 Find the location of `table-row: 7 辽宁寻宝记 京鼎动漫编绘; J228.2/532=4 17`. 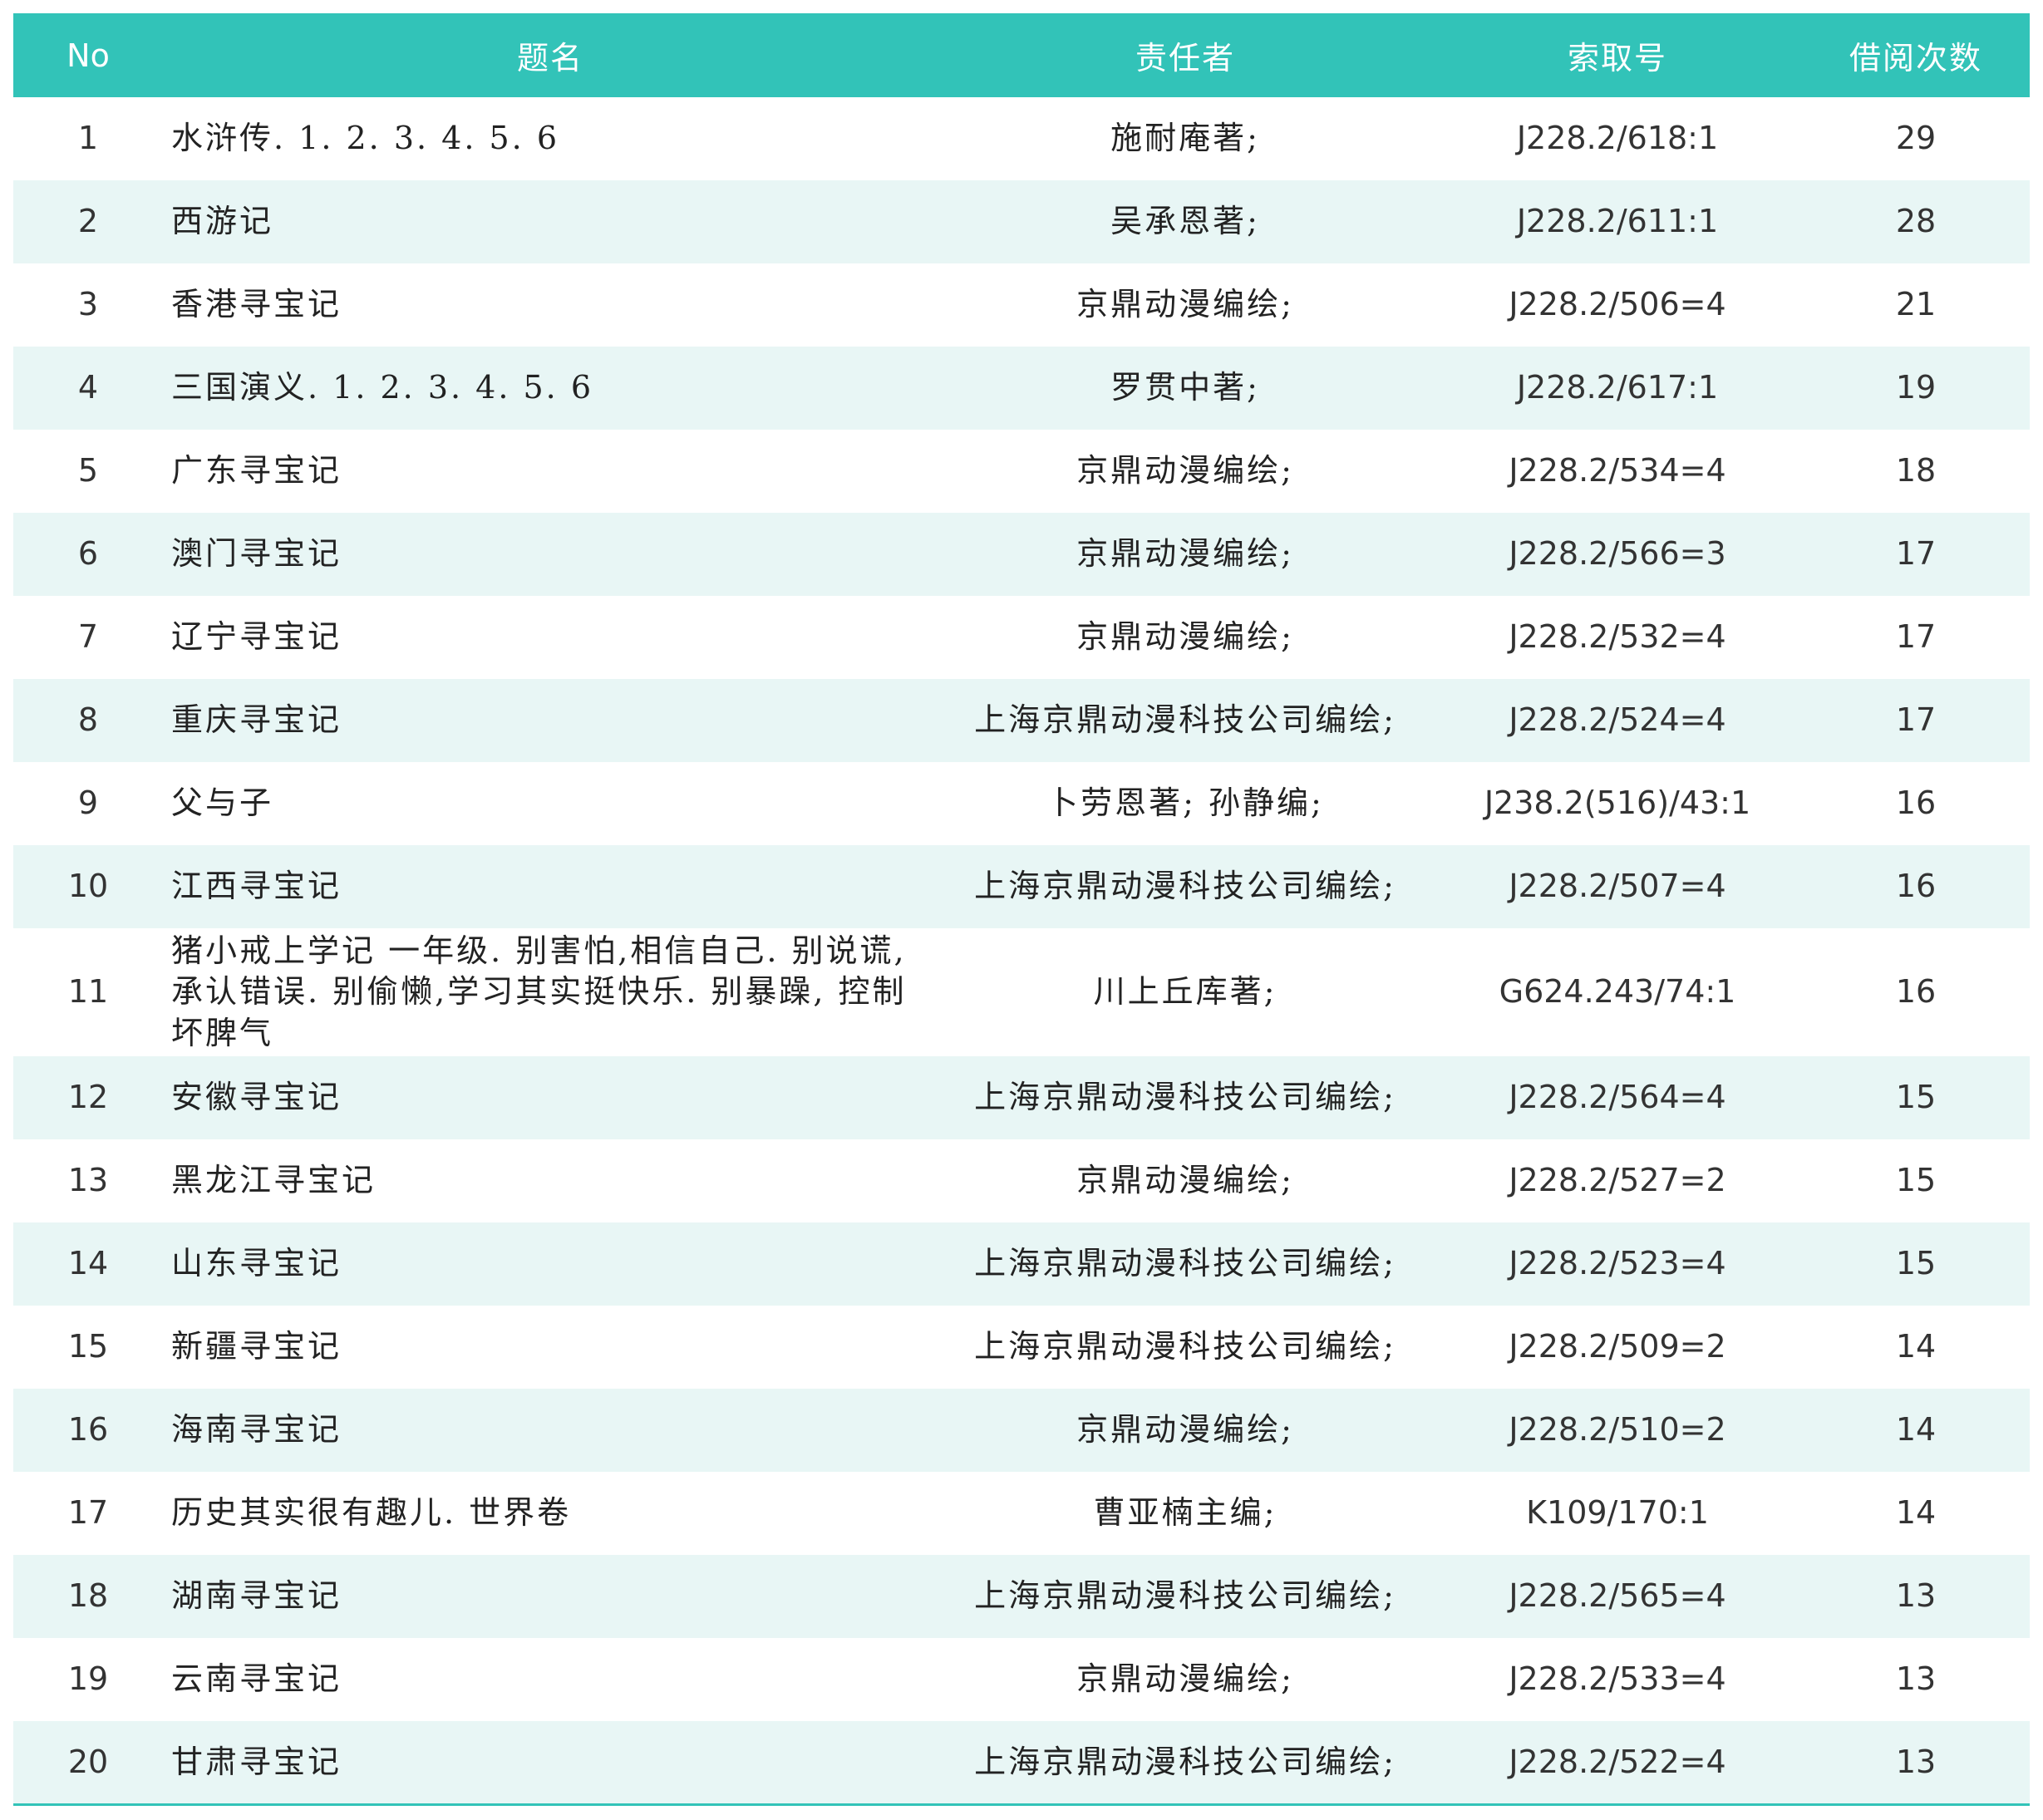

table-row: 7 辽宁寻宝记 京鼎动漫编绘; J228.2/532=4 17 is located at coordinates (1021, 637).